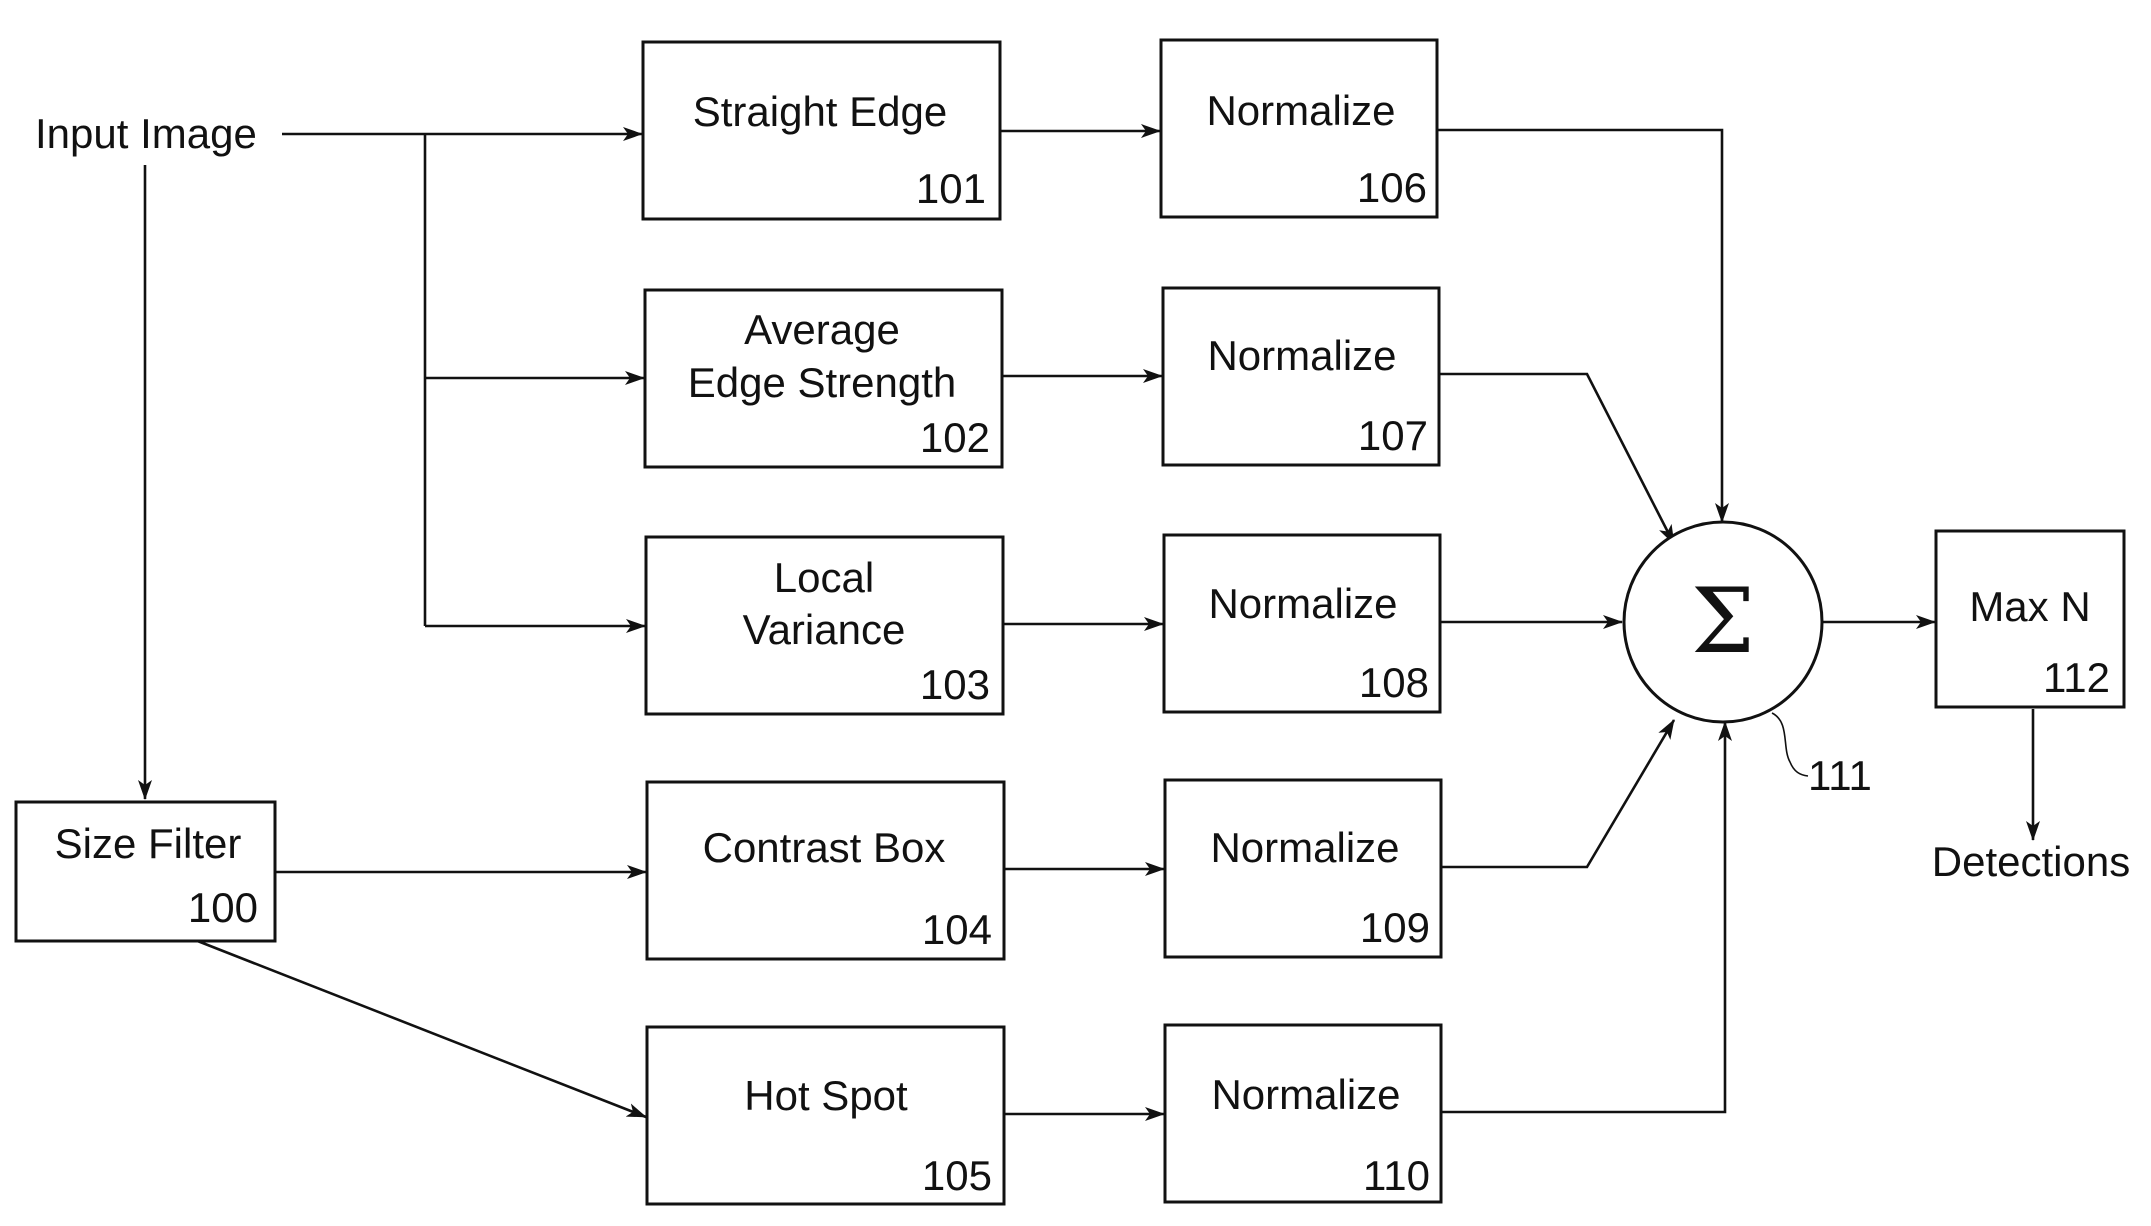 The width and height of the screenshot is (2151, 1226). I want to click on block-label: Max N, so click(2029, 606).